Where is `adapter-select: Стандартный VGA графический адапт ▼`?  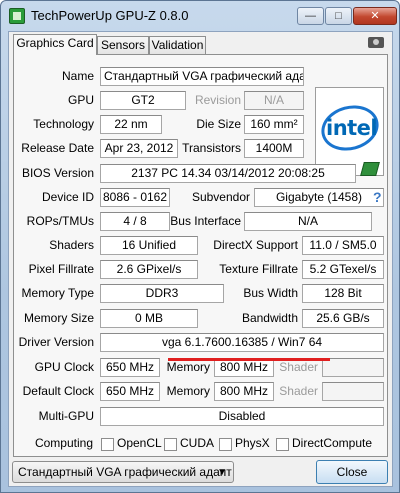
adapter-select: Стандартный VGA графический адапт ▼ is located at coordinates (123, 472).